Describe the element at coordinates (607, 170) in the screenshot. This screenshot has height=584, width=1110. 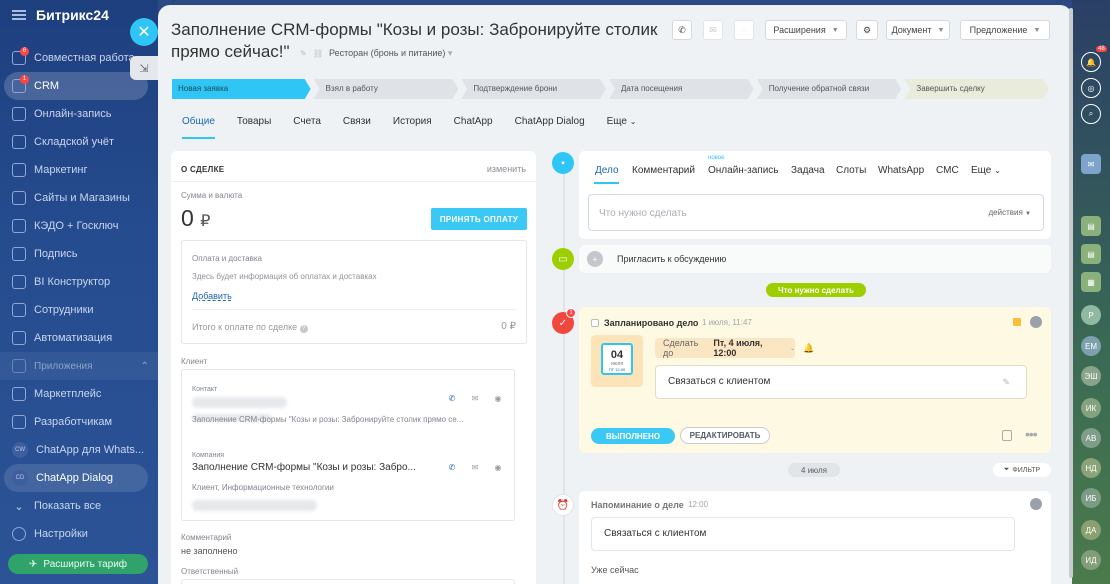
I see `editor-tab-task: Дело` at that location.